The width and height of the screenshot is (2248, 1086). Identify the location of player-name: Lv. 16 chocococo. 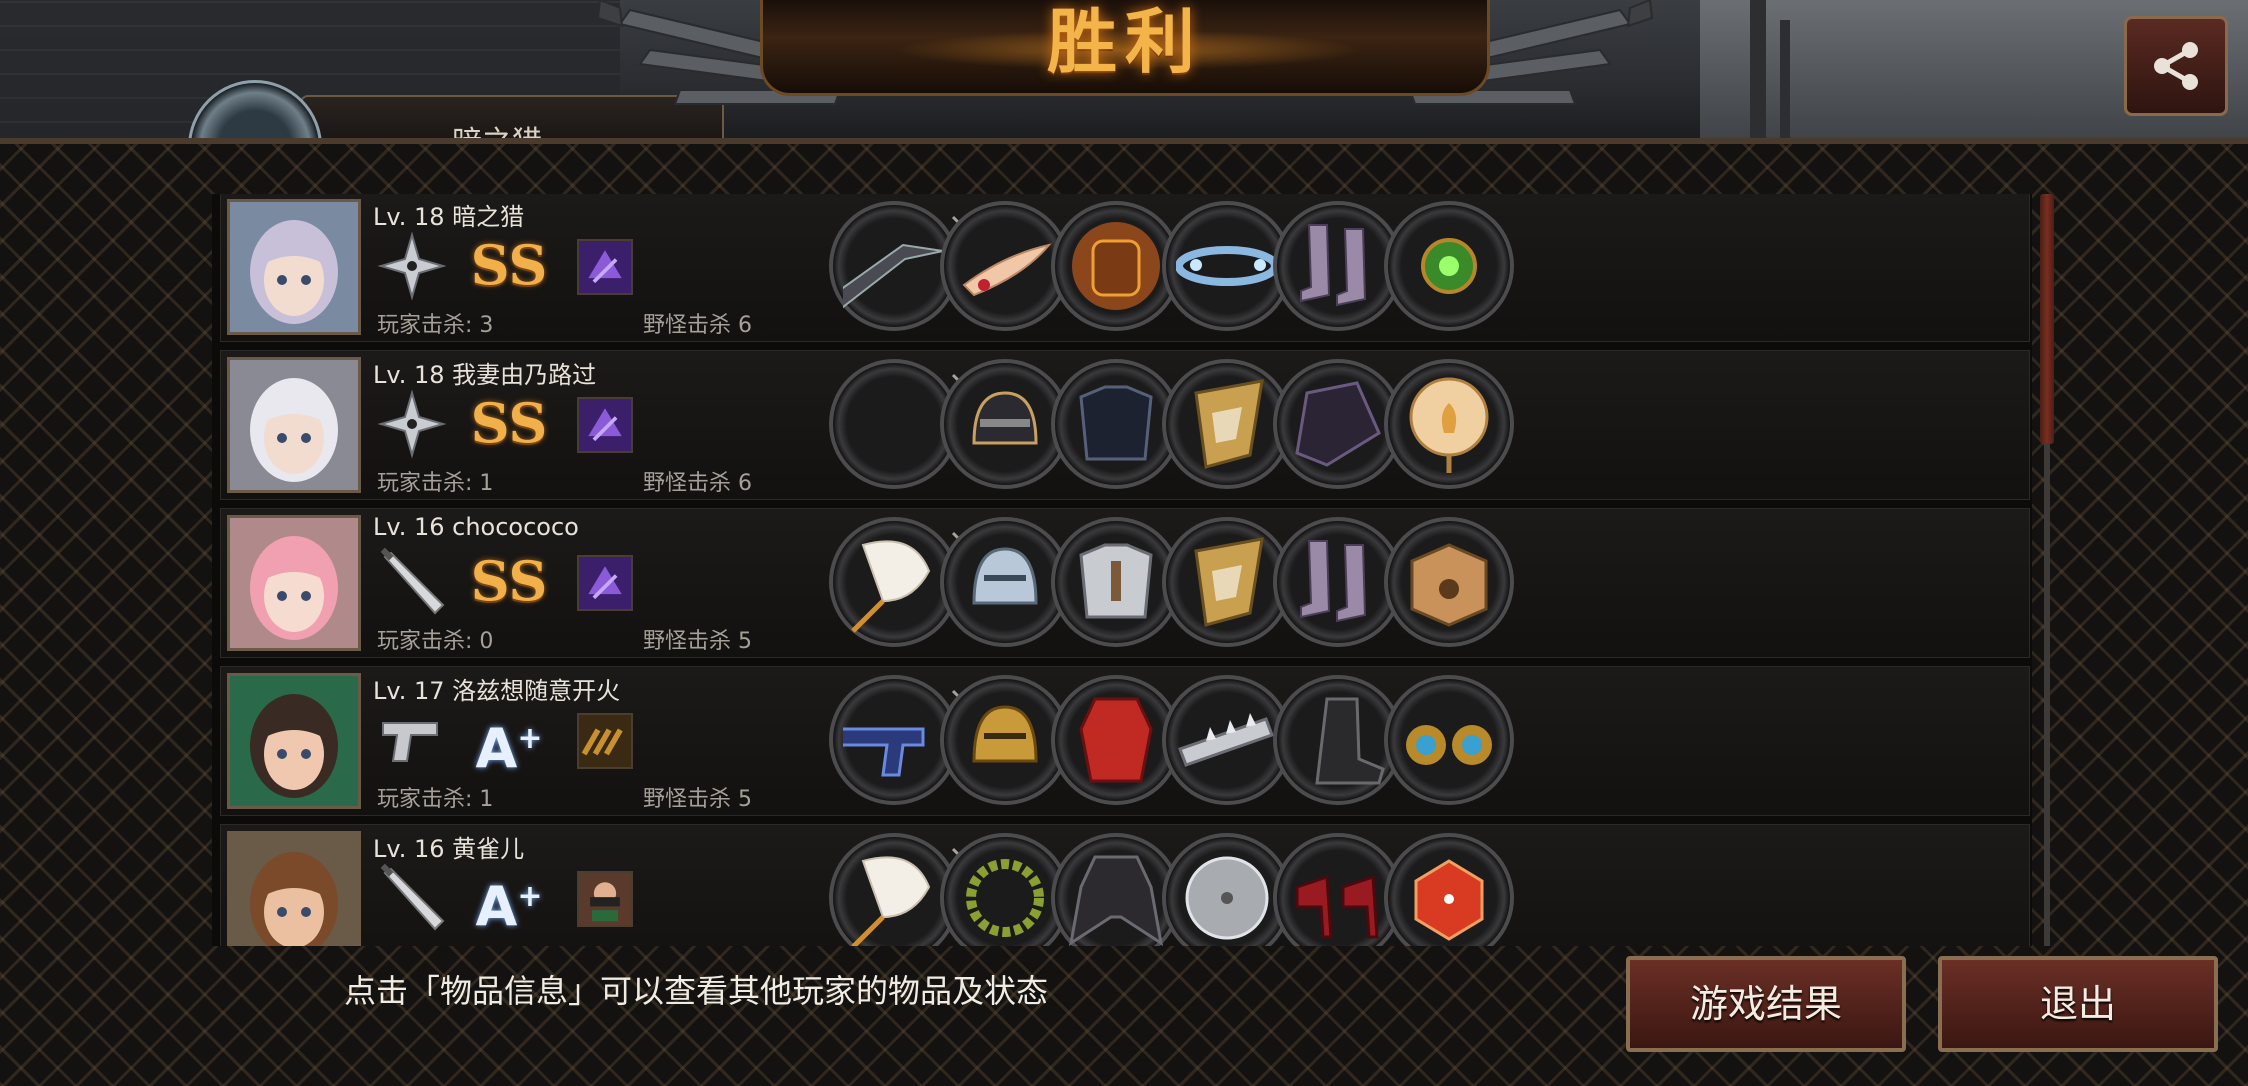
(476, 527).